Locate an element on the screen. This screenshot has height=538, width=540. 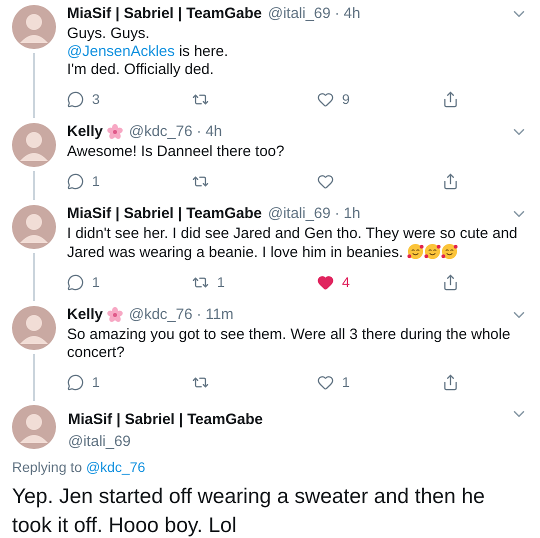
replying-to-text: Replying to @kdc_76 is located at coordinates (79, 467).